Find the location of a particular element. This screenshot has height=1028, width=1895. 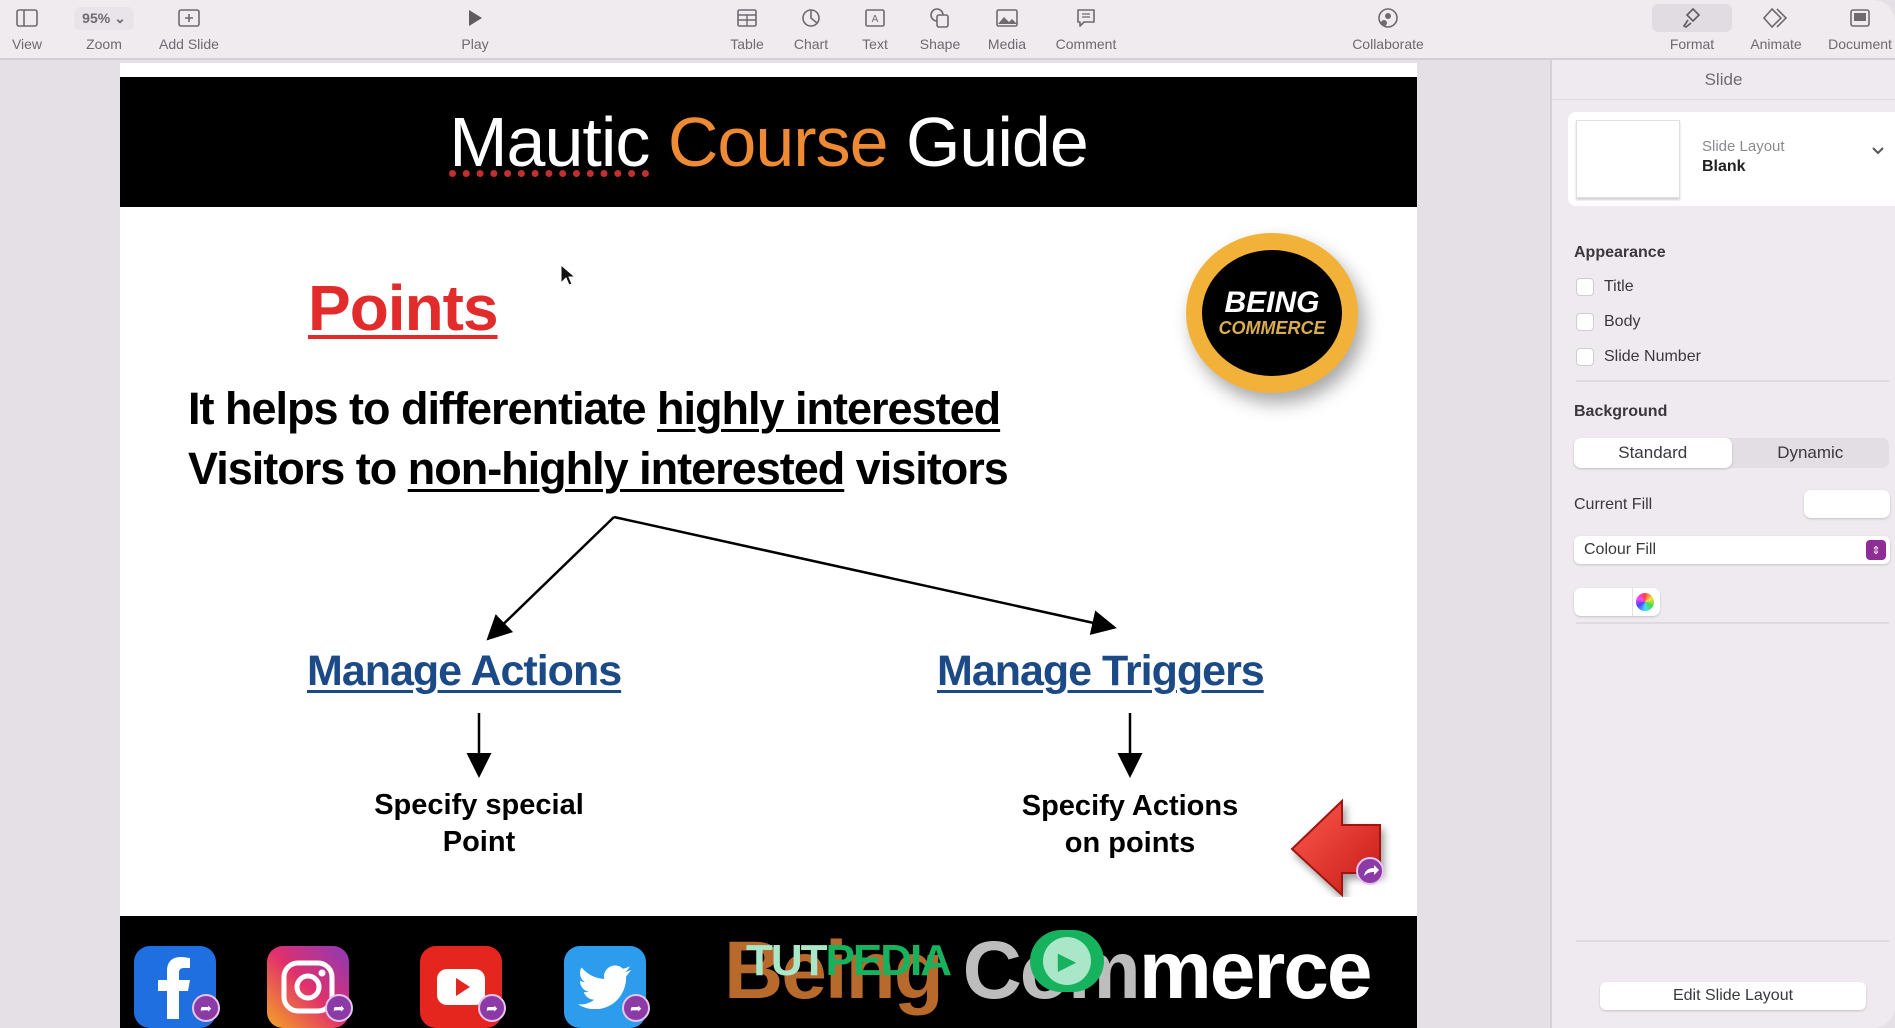

sidebar-icon is located at coordinates (27, 18).